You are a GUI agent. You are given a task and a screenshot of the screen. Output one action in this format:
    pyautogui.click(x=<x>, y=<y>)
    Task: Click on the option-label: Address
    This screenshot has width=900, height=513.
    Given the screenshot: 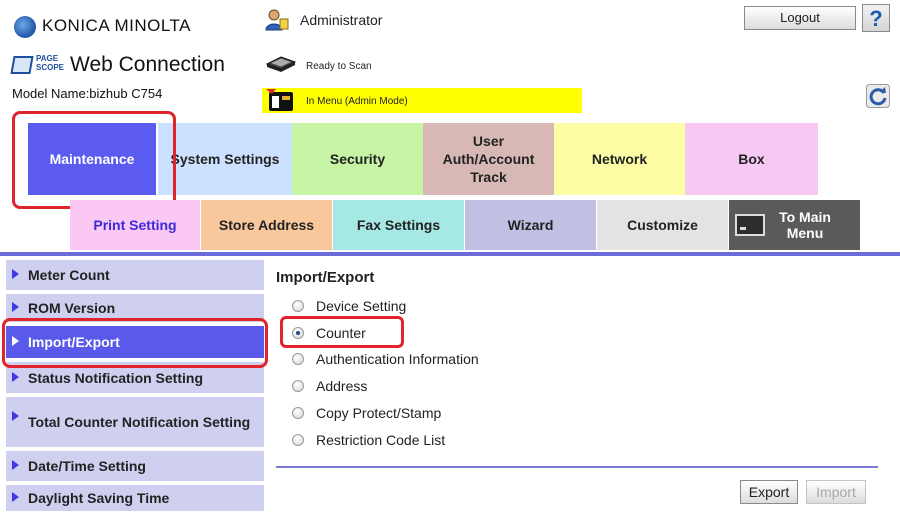 What is the action you would take?
    pyautogui.click(x=342, y=386)
    